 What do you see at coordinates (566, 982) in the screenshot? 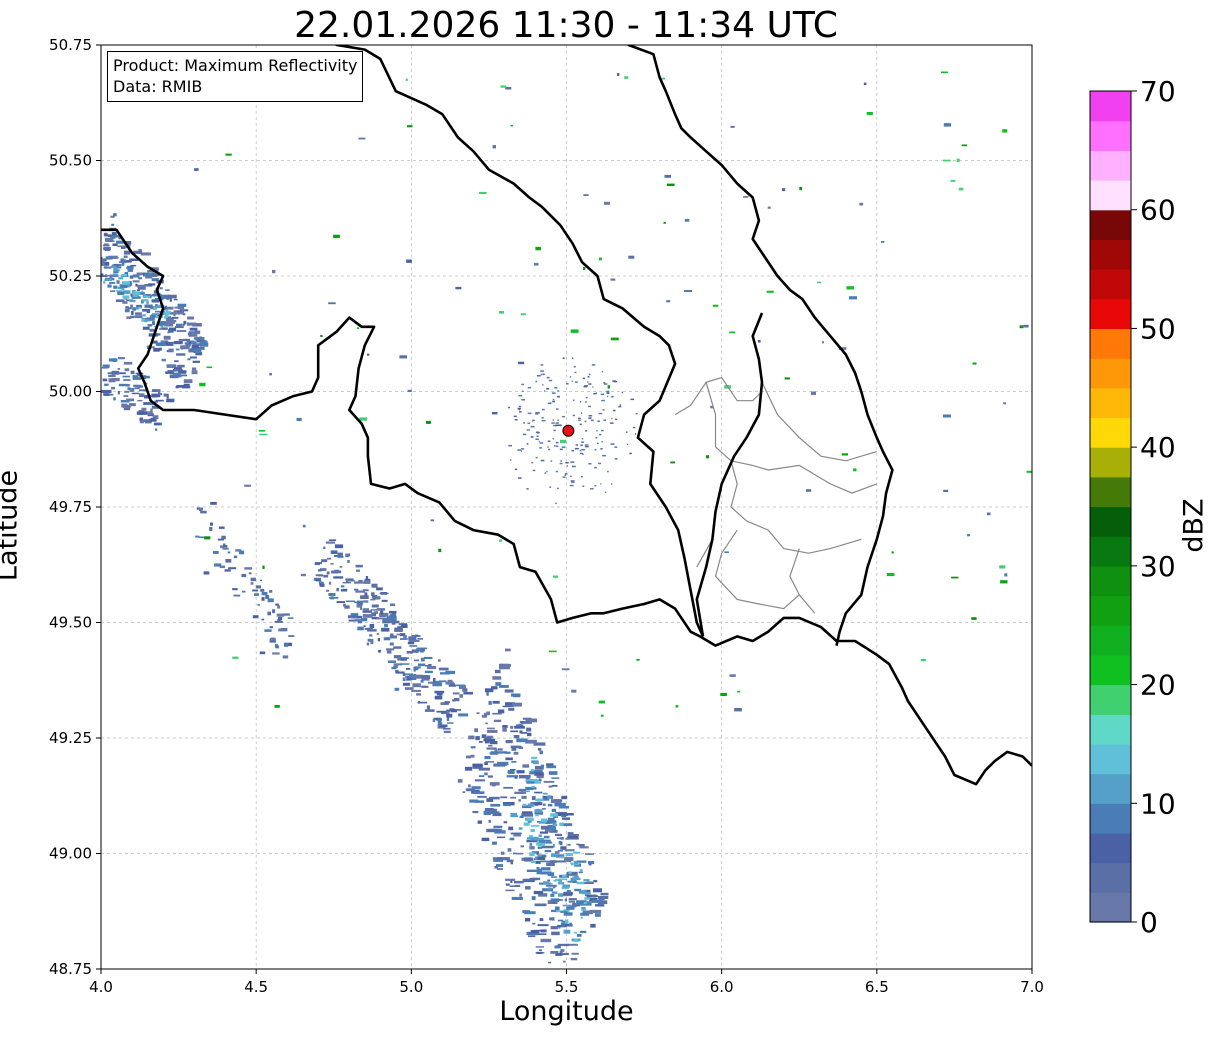
I see `x-axis-ticks: 4.0 4.5 5.0 5.5 6.0 6.5 7.0` at bounding box center [566, 982].